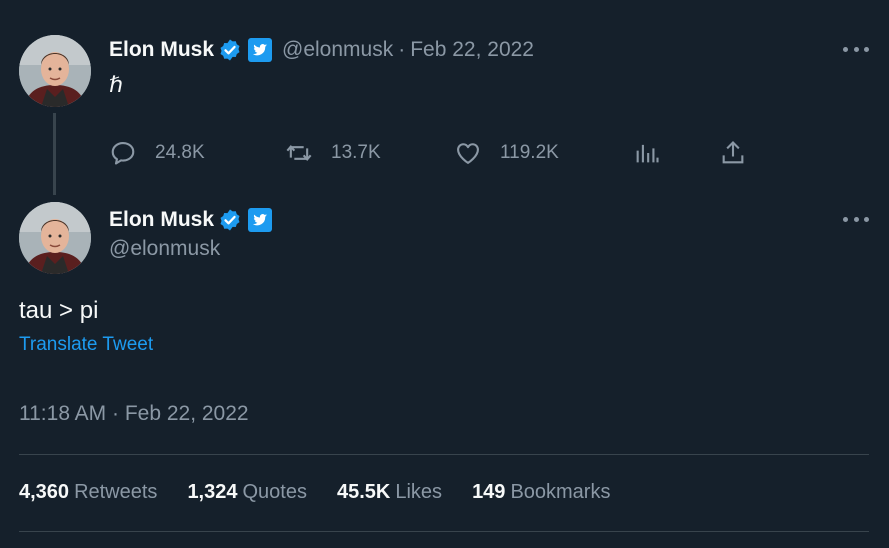 The height and width of the screenshot is (548, 889). I want to click on stat-value: 149, so click(489, 492).